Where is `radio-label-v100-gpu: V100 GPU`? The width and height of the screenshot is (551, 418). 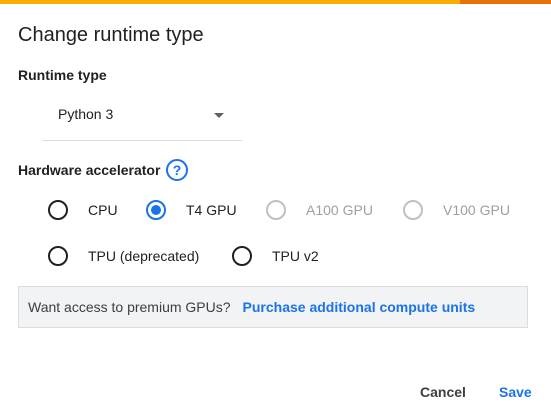
radio-label-v100-gpu: V100 GPU is located at coordinates (476, 210).